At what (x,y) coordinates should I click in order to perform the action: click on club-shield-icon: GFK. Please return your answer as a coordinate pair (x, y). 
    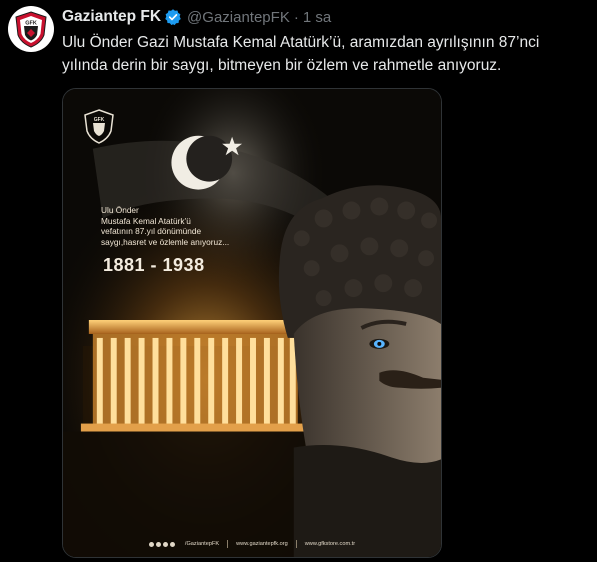
    Looking at the image, I should click on (31, 29).